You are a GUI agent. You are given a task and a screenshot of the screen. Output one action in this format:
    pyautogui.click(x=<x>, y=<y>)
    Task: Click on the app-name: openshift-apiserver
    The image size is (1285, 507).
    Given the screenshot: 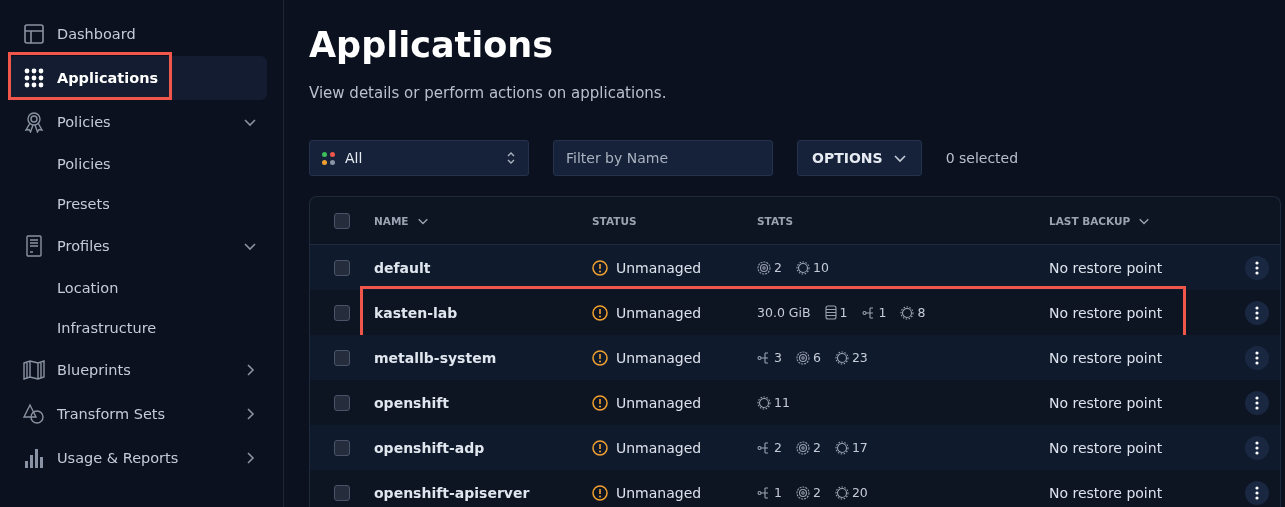 What is the action you would take?
    pyautogui.click(x=452, y=493)
    